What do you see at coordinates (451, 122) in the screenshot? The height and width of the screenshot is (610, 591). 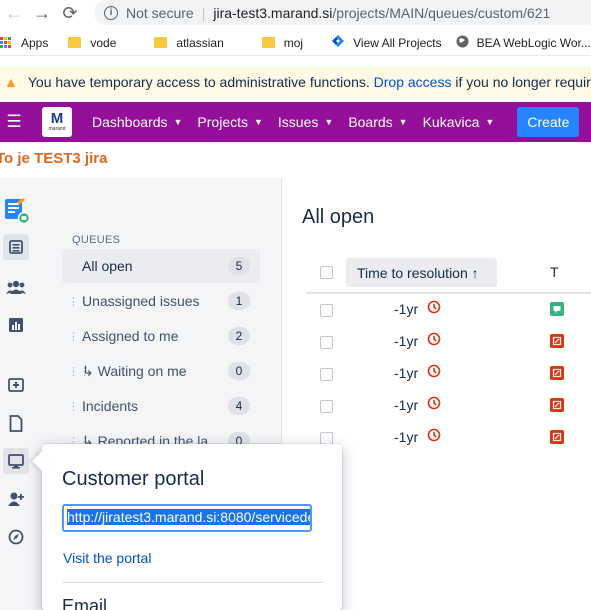 I see `nav-label: Kukavica` at bounding box center [451, 122].